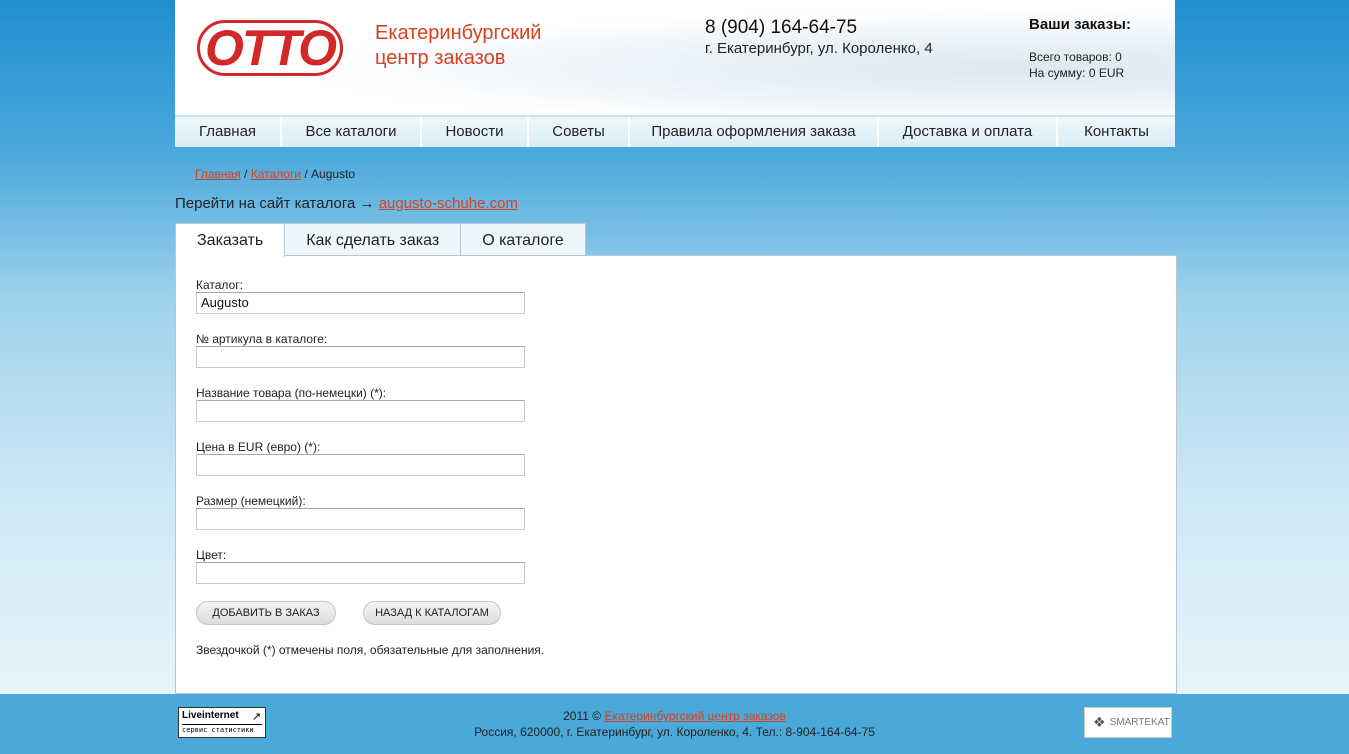 The height and width of the screenshot is (754, 1349). I want to click on price-field, so click(360, 465).